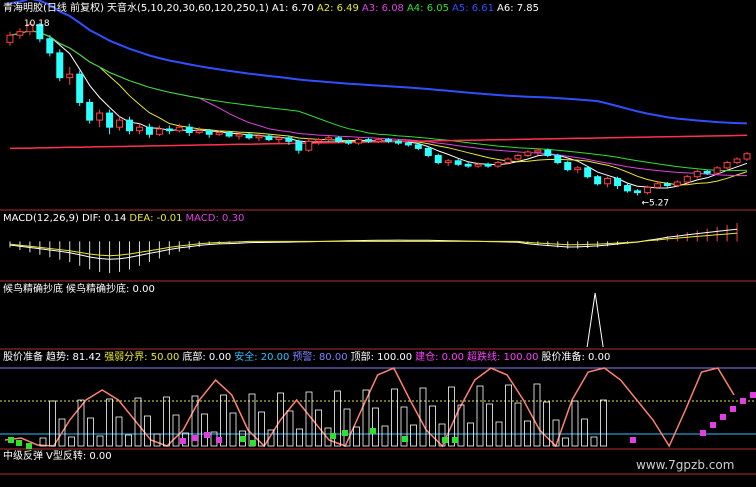 This screenshot has width=756, height=487. Describe the element at coordinates (53, 8) in the screenshot. I see `panel1-title: 青海明胶(日线 前复权)` at that location.